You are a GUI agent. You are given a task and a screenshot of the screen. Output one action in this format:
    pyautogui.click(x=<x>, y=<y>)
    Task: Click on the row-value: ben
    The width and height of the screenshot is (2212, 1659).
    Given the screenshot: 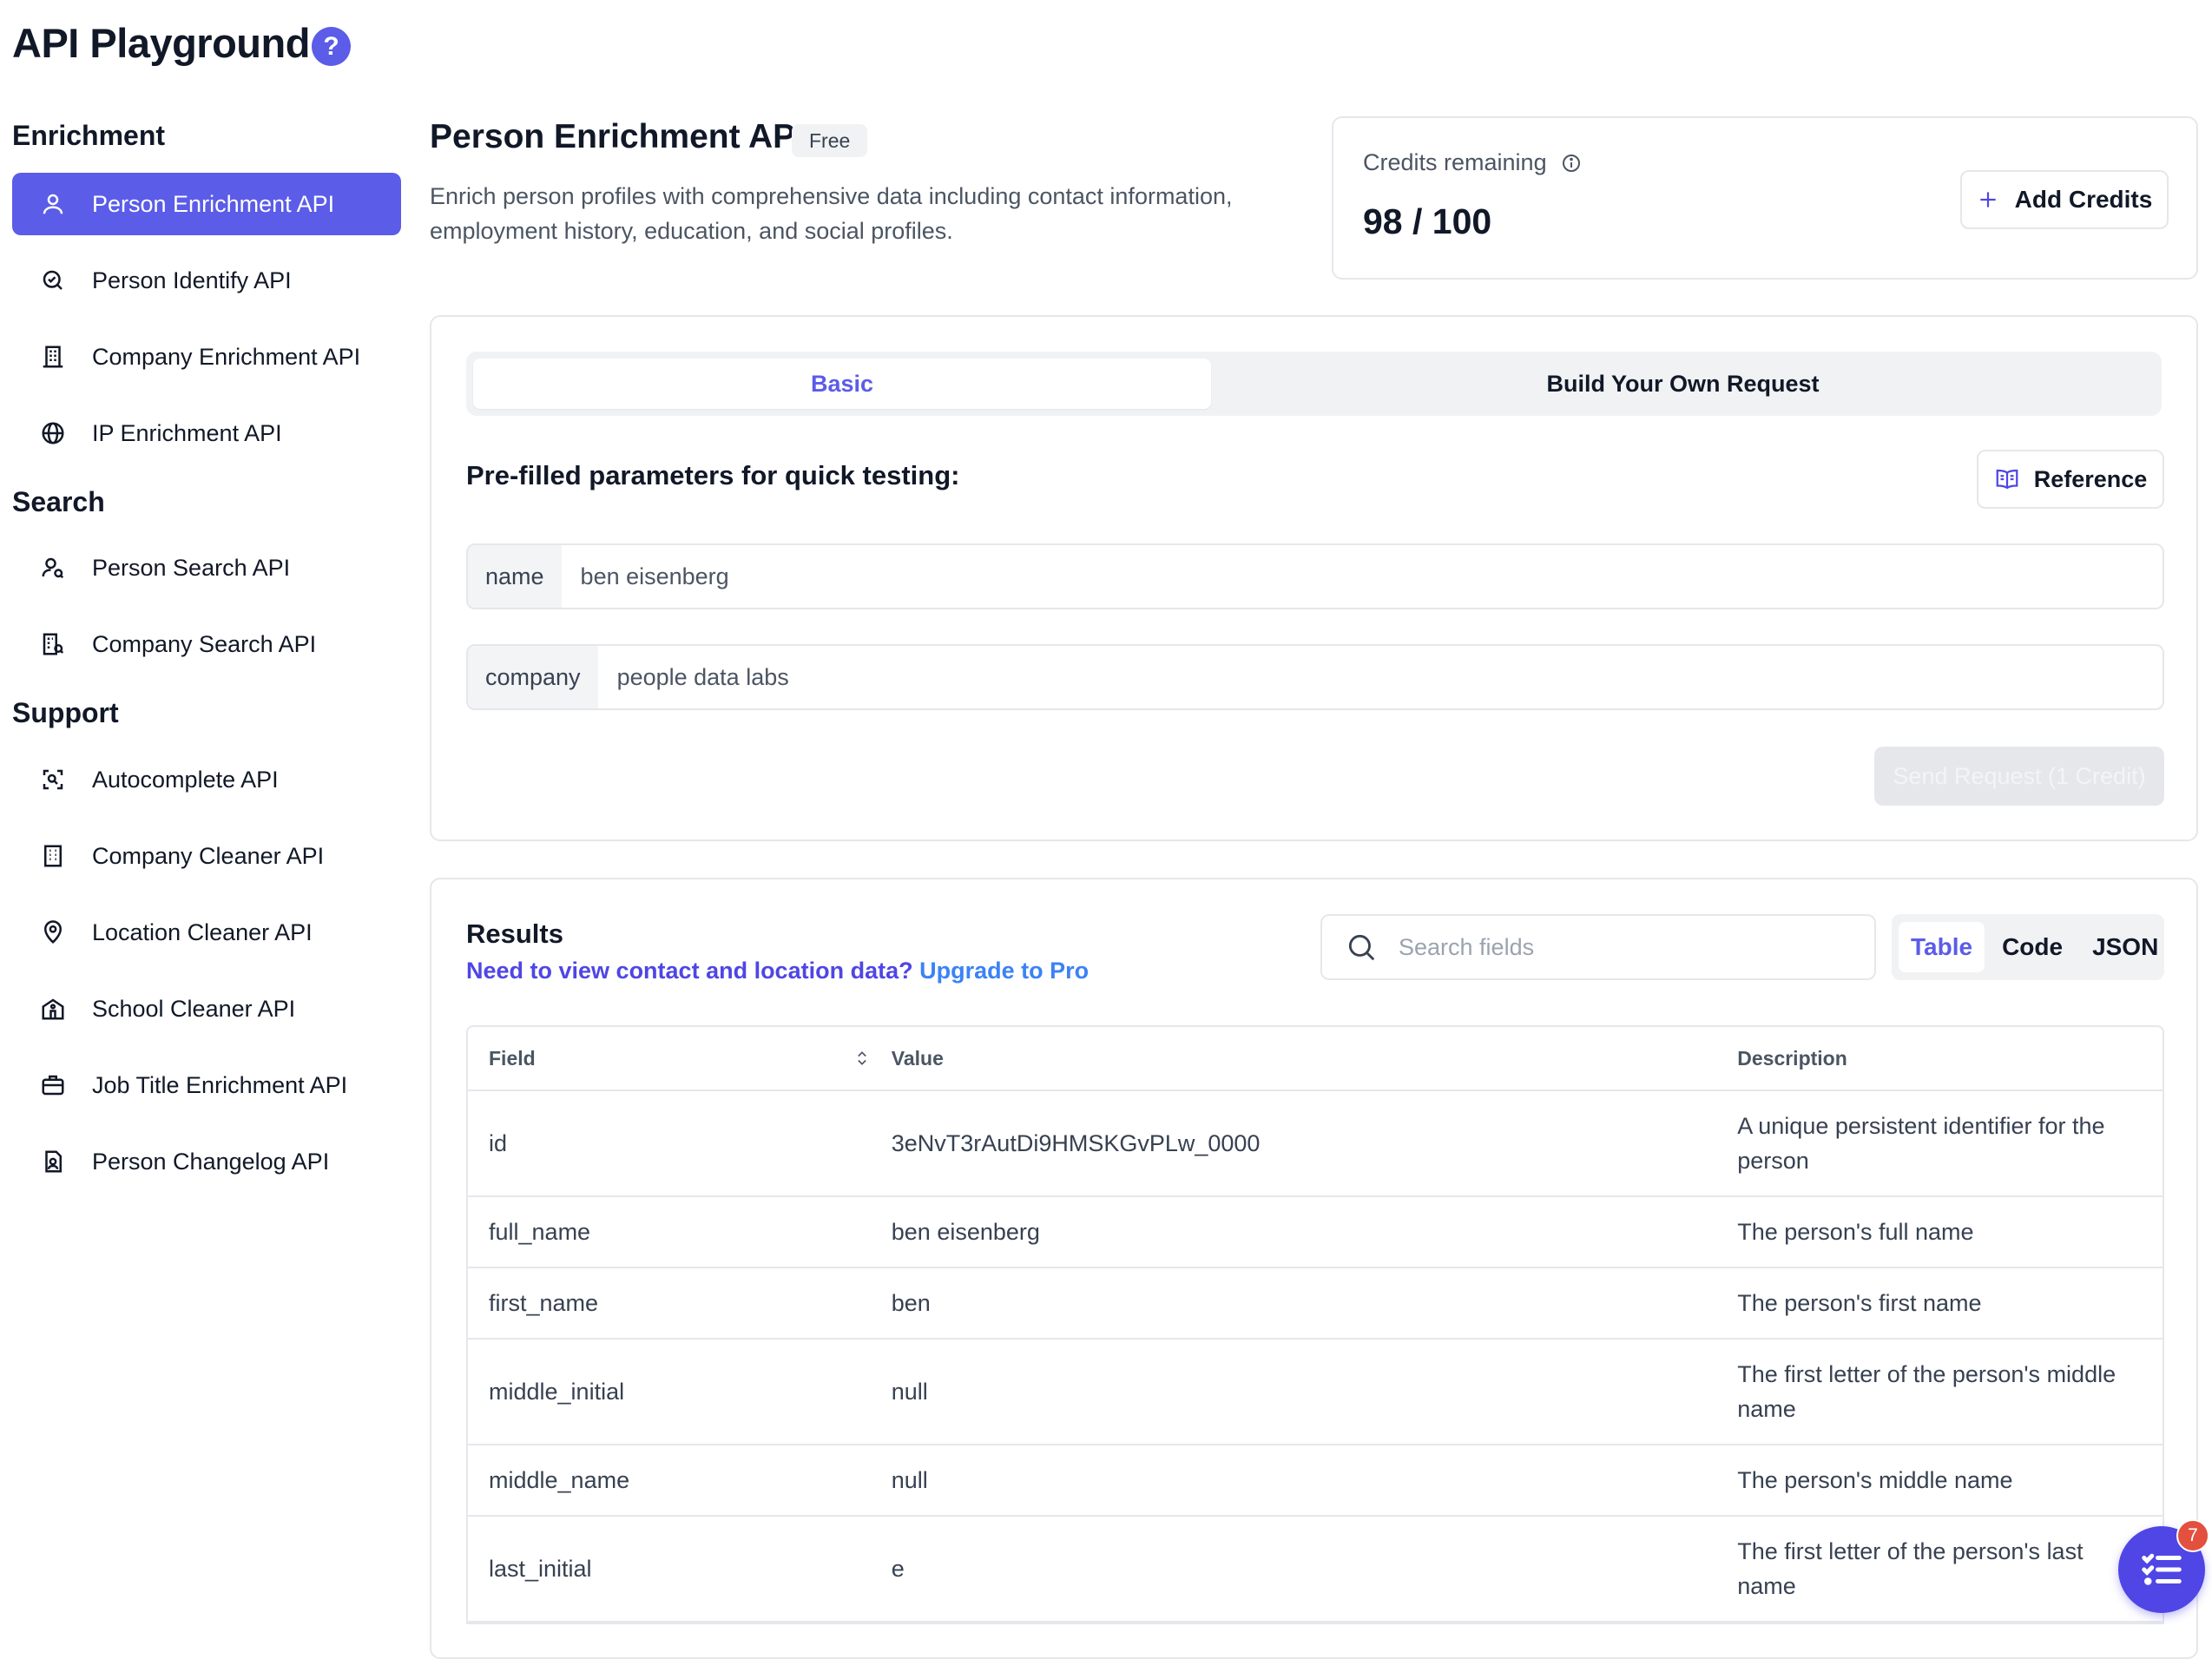 What is the action you would take?
    pyautogui.click(x=911, y=1302)
    